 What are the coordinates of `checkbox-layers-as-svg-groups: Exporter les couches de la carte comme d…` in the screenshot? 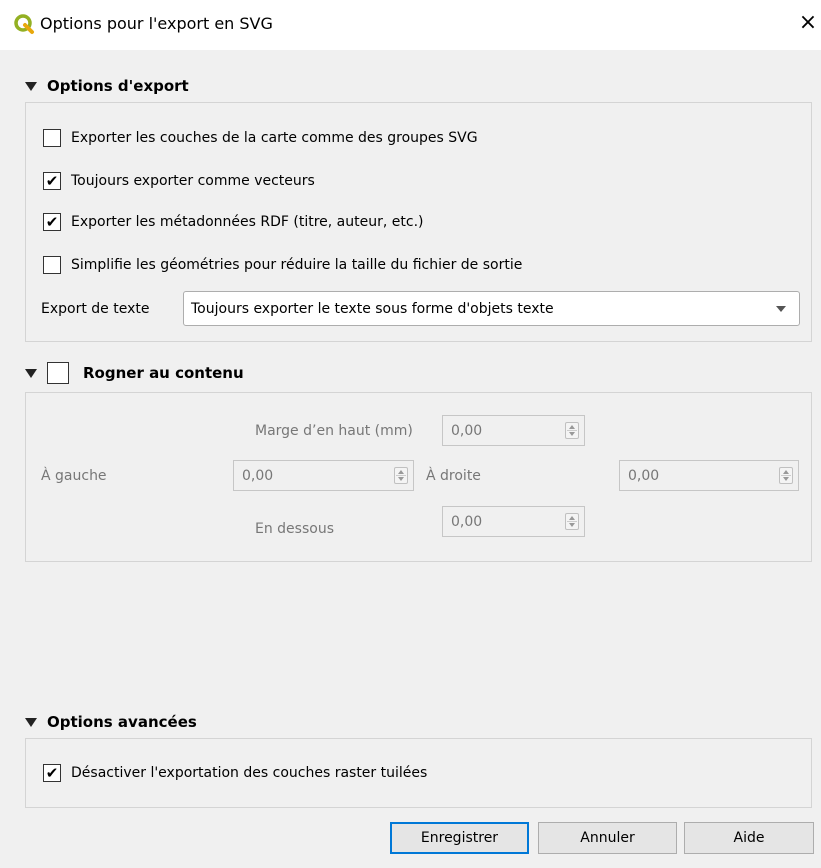 It's located at (260, 138).